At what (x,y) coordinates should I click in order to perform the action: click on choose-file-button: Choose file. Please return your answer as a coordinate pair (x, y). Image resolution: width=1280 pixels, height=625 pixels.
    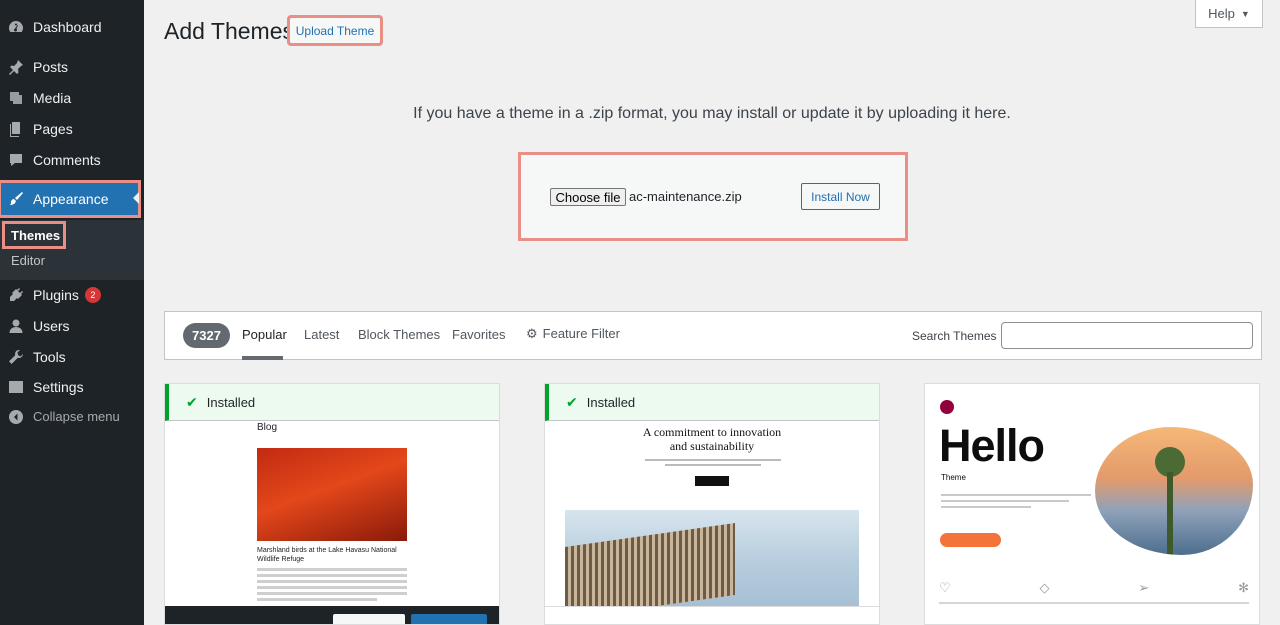
    Looking at the image, I should click on (588, 197).